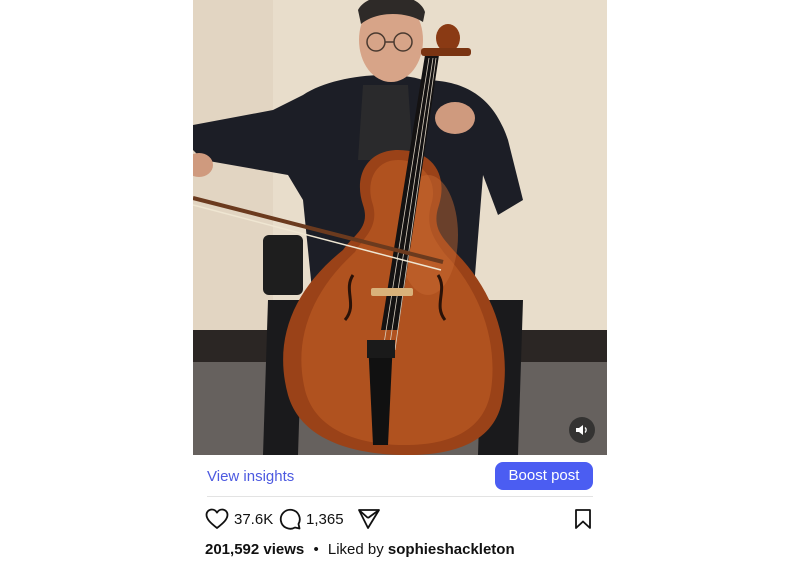 The width and height of the screenshot is (800, 570). What do you see at coordinates (355, 549) in the screenshot?
I see `liked-by-label: Liked by` at bounding box center [355, 549].